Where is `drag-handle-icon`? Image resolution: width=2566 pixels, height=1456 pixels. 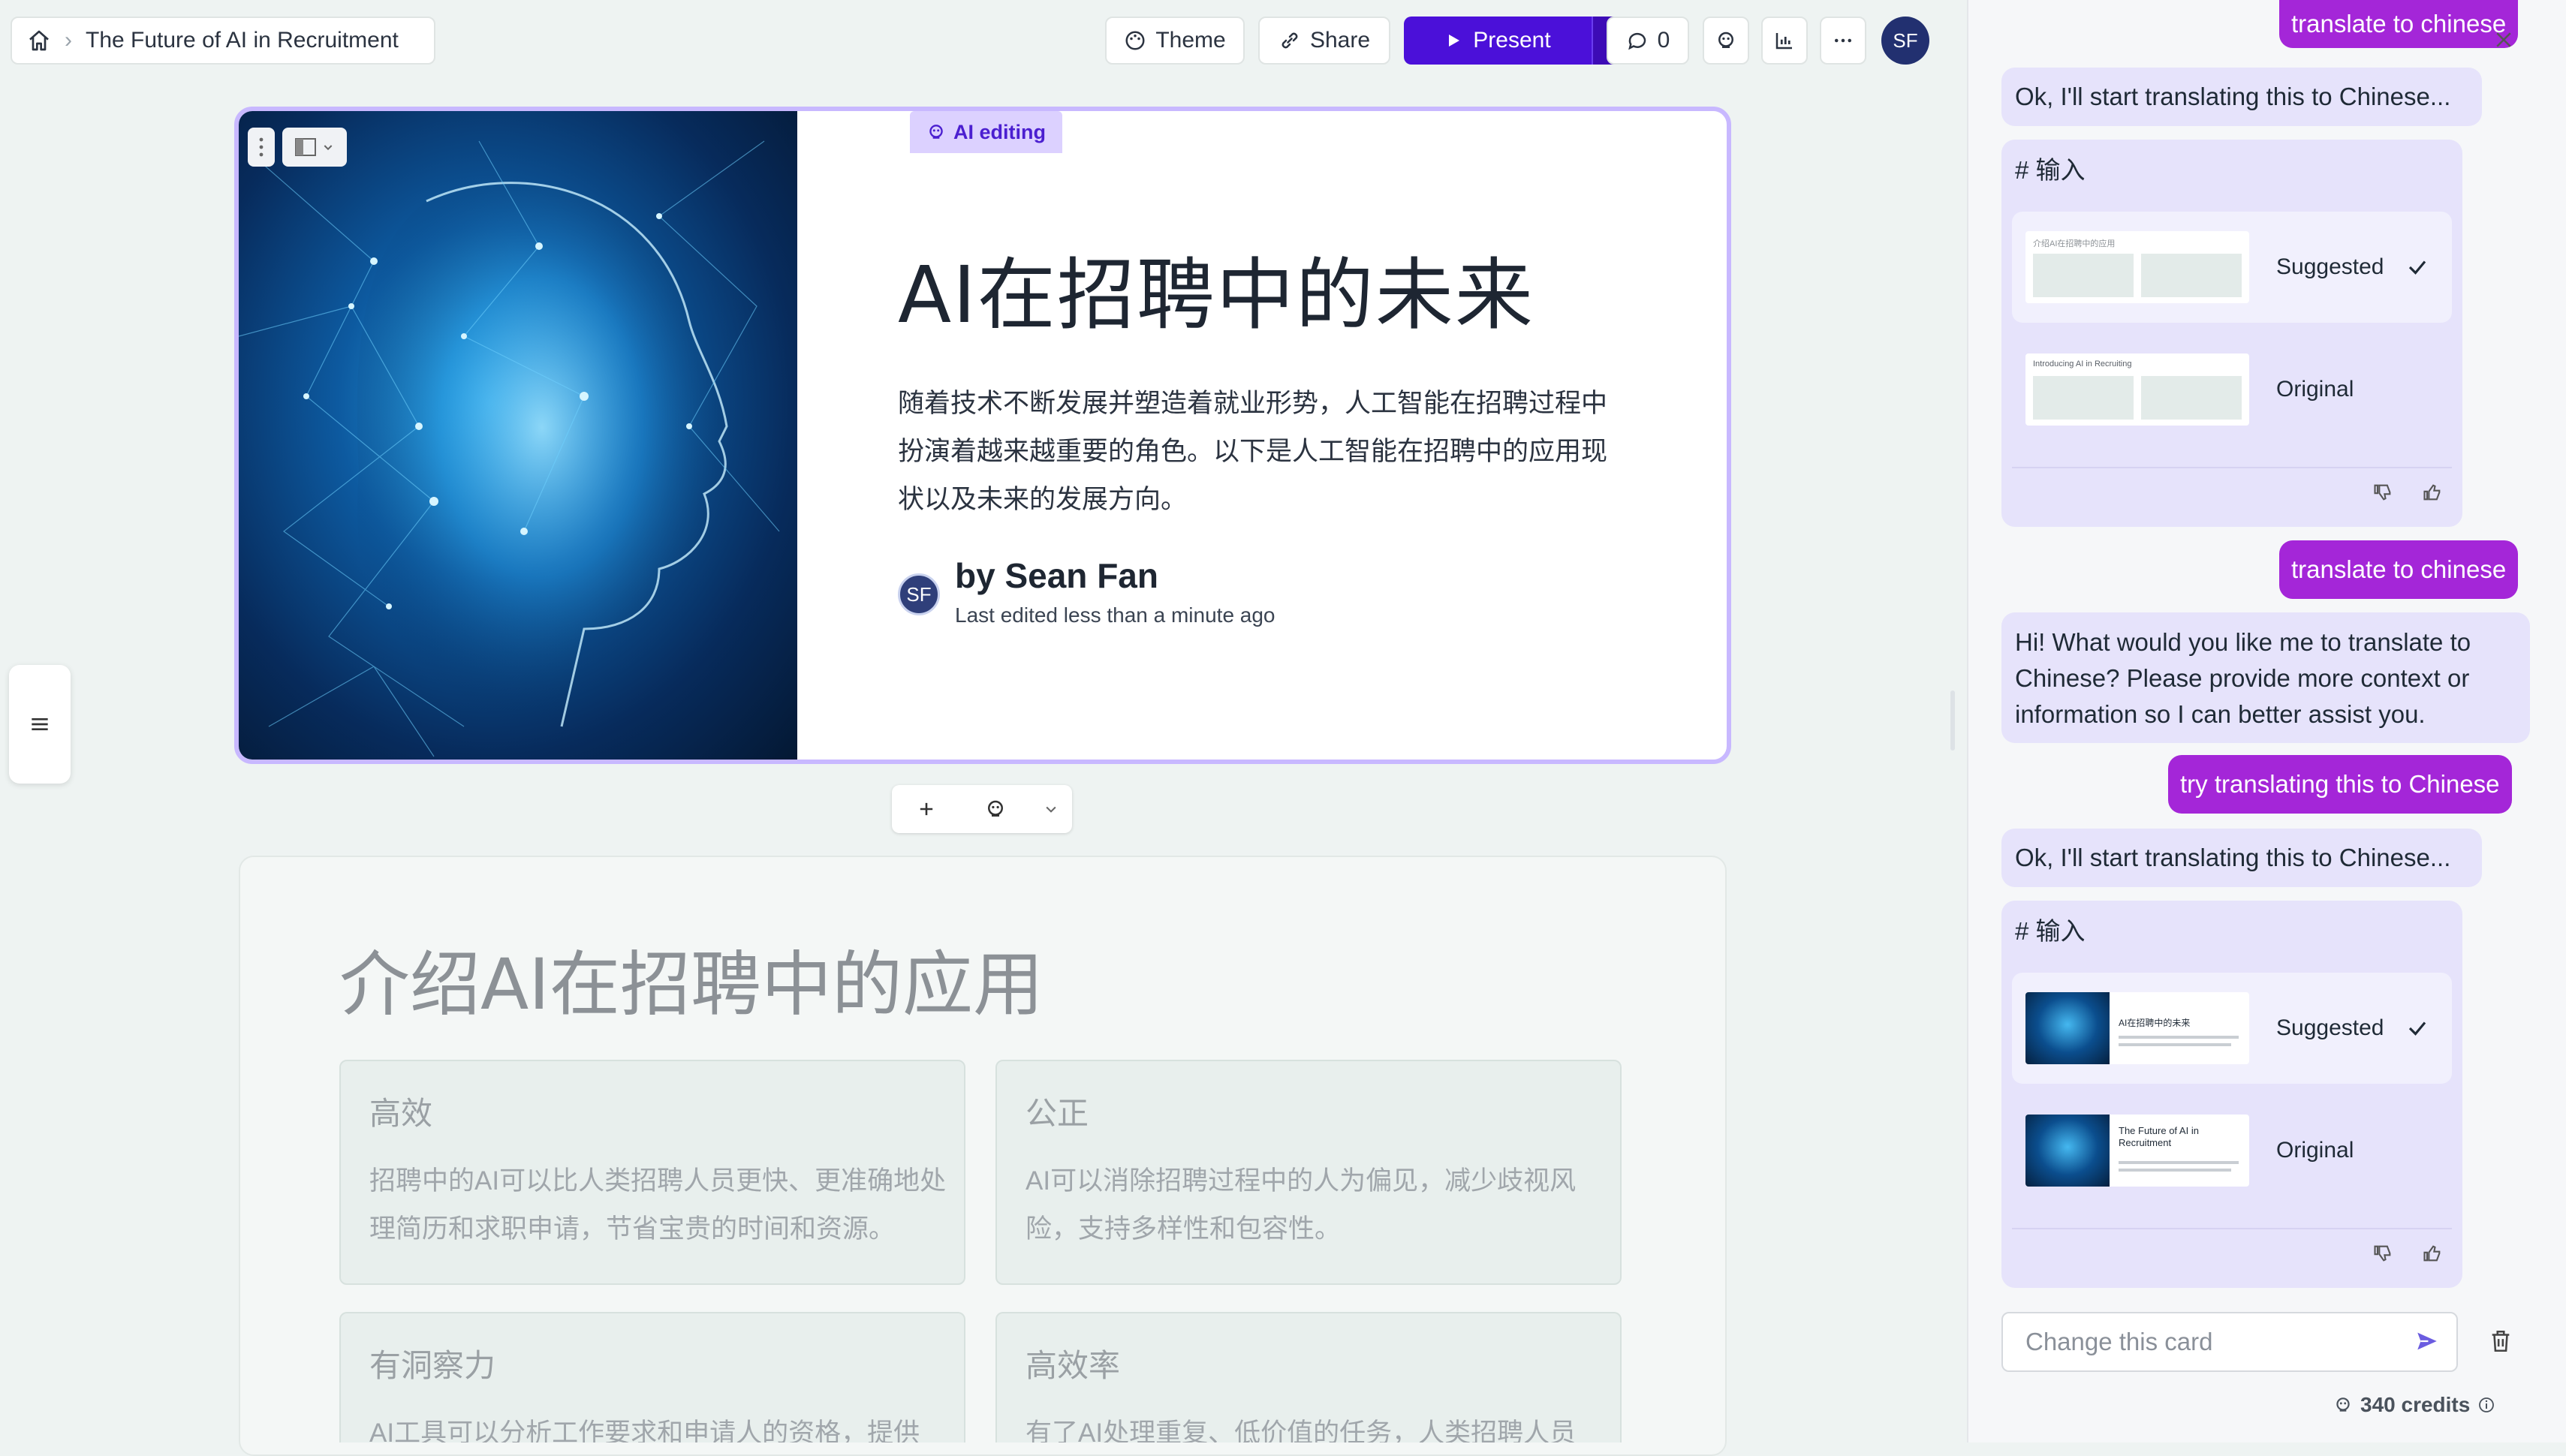 drag-handle-icon is located at coordinates (261, 147).